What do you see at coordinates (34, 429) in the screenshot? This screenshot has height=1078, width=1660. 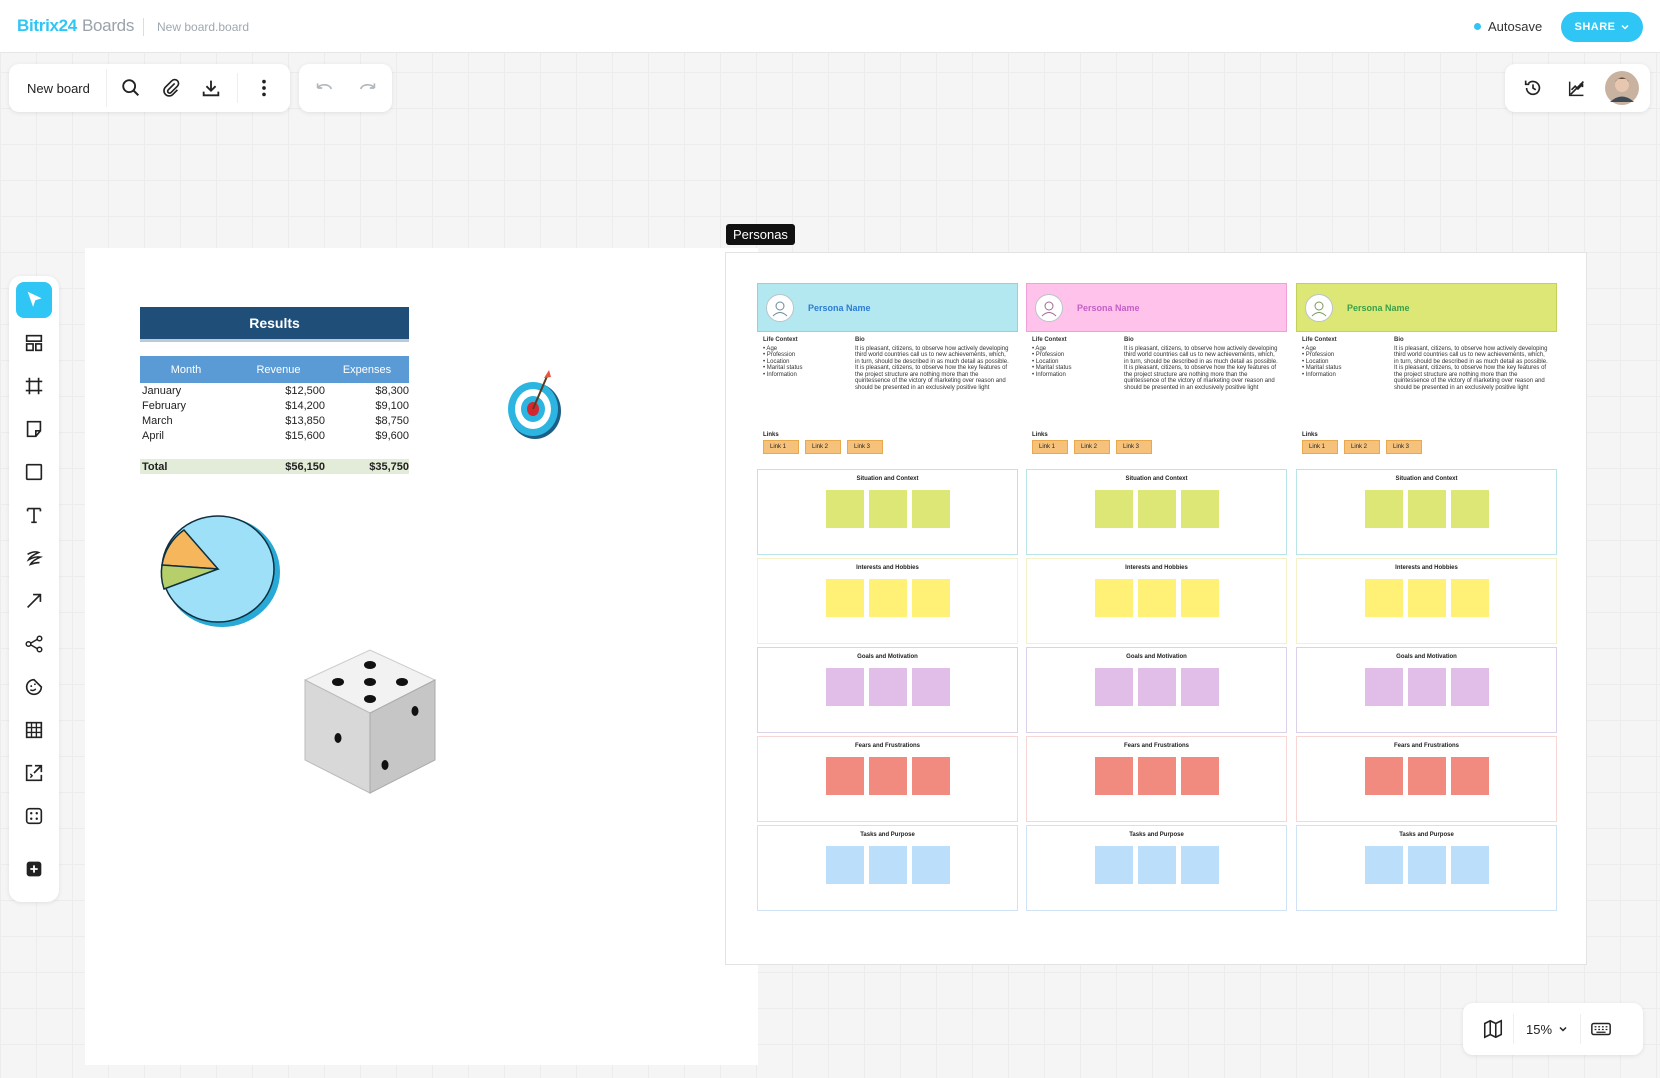 I see `sticky-note-tool` at bounding box center [34, 429].